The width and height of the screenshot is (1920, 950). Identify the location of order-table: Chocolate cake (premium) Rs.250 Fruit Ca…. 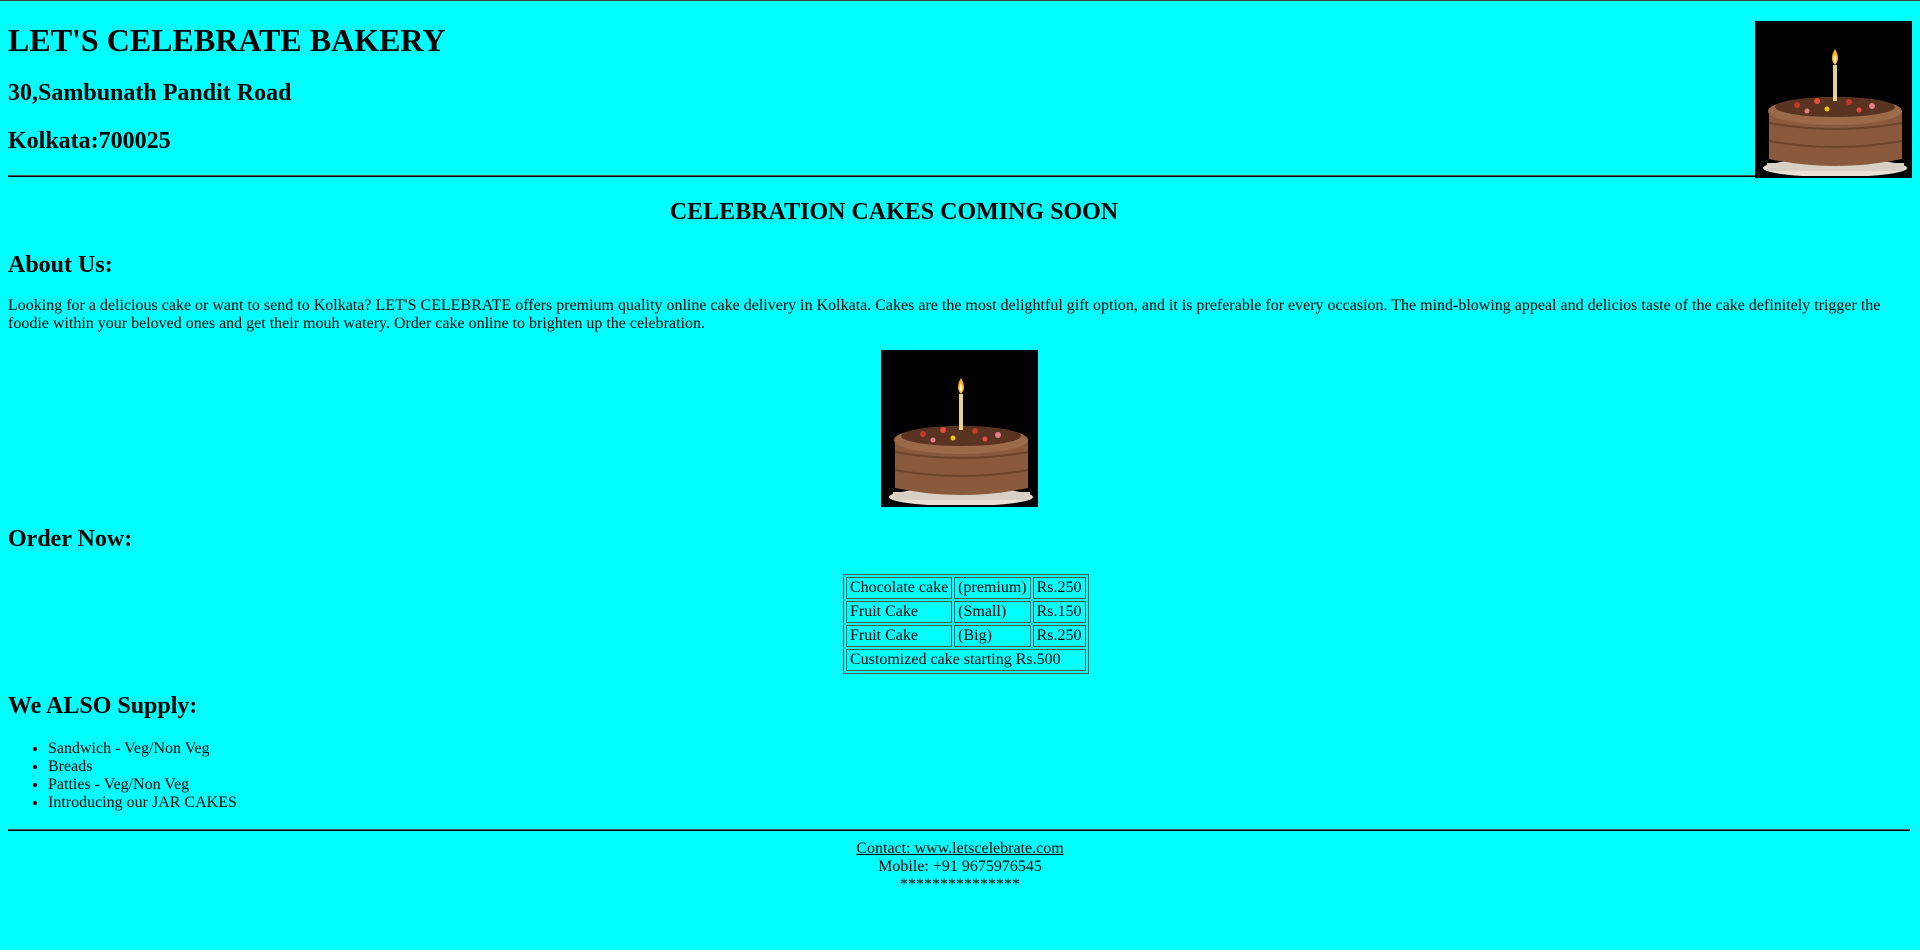
(966, 624).